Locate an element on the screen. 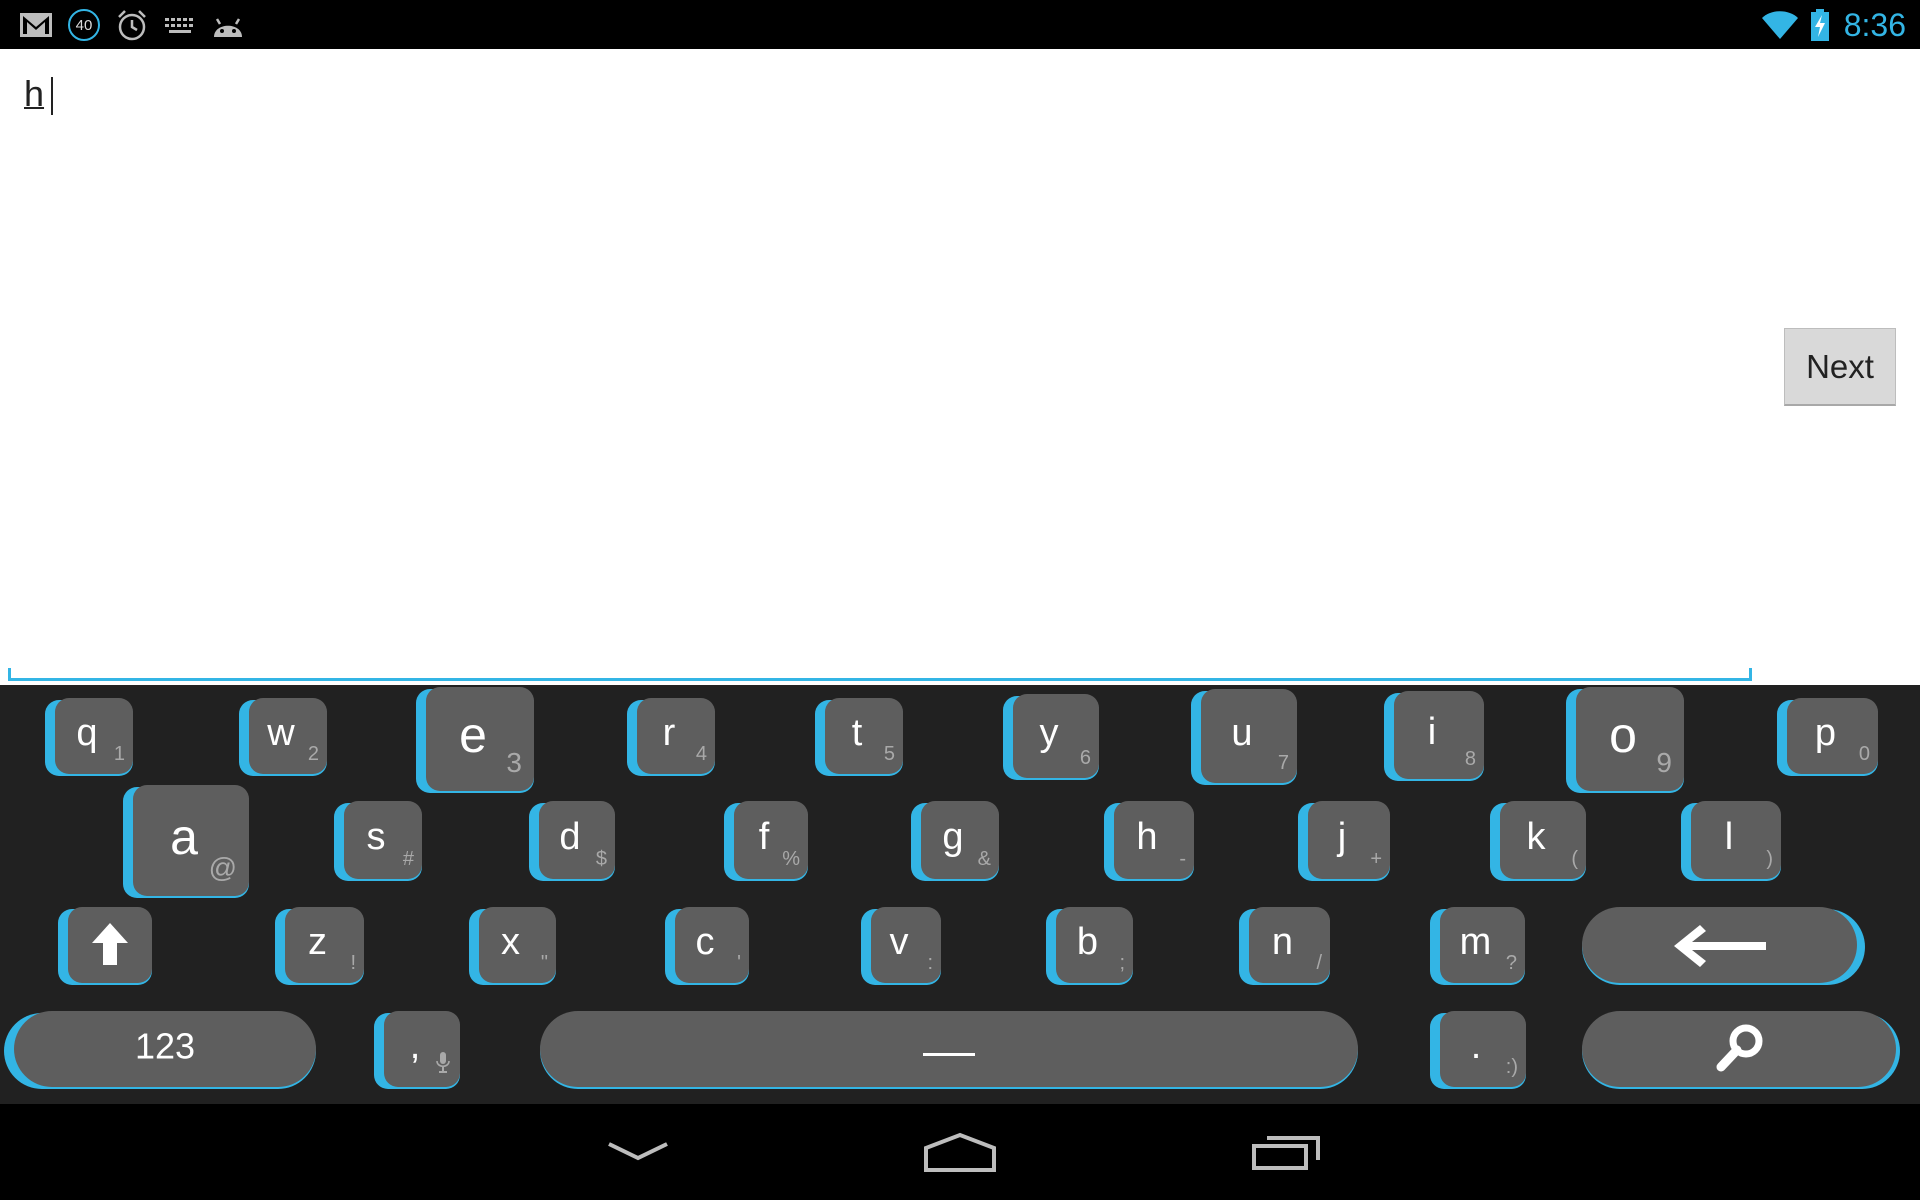 This screenshot has height=1200, width=1920. key-sub-label: - is located at coordinates (1182, 859).